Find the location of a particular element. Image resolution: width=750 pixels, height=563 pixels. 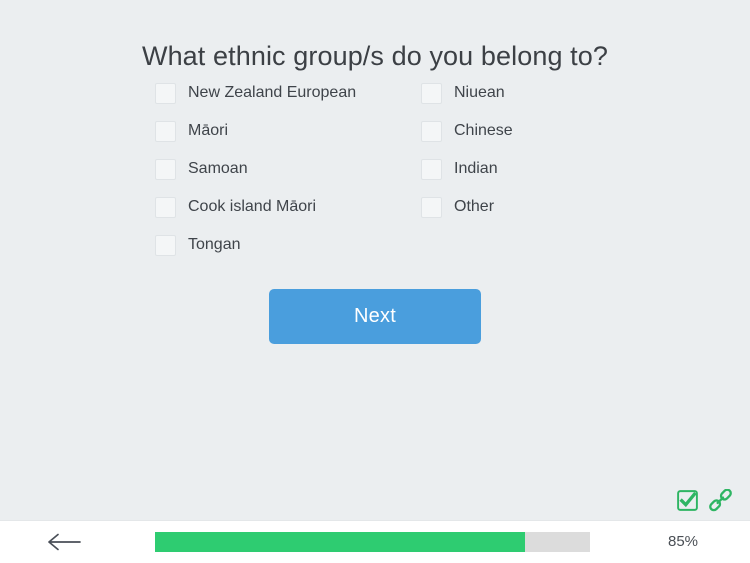

option-samoan: Samoan is located at coordinates (285, 169).